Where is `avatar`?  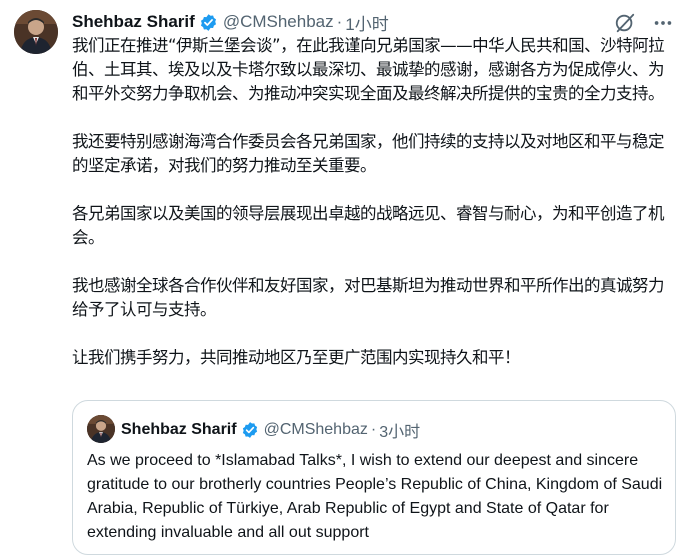
avatar is located at coordinates (36, 32).